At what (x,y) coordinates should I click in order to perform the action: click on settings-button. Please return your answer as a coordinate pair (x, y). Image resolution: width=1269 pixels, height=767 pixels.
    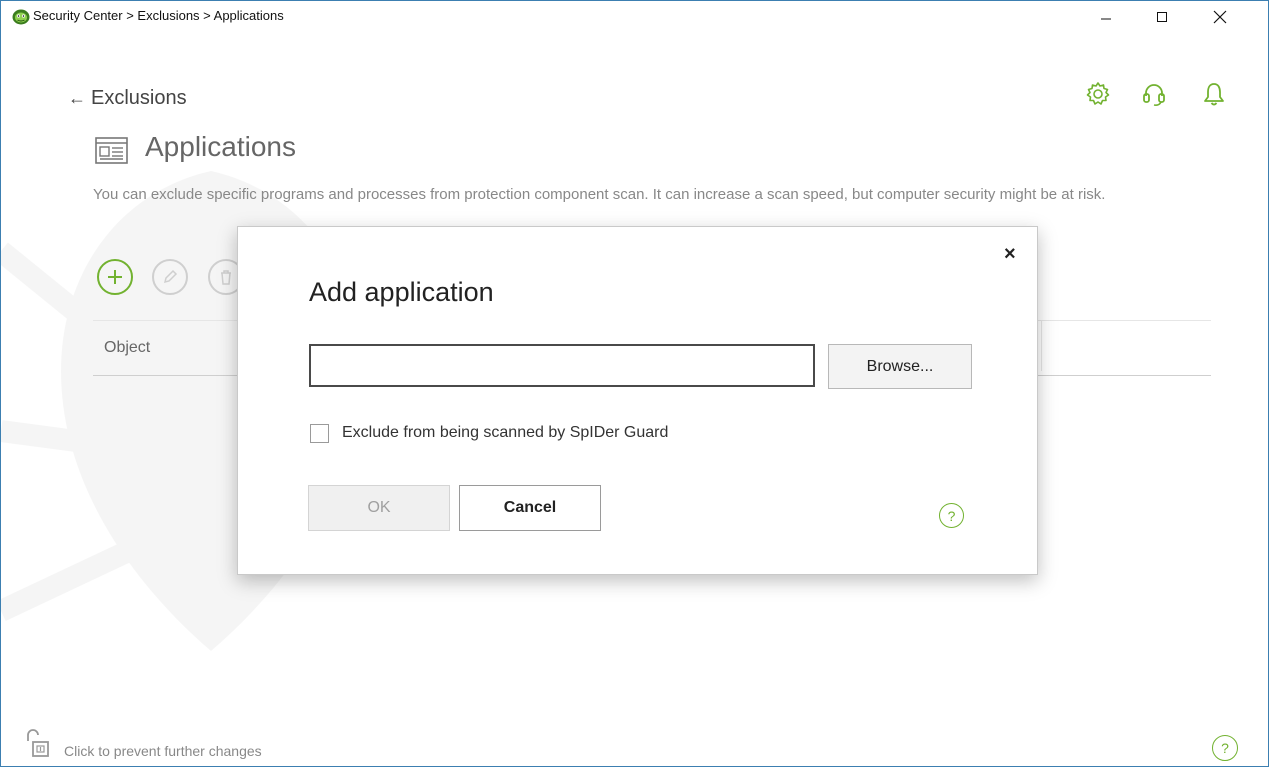
    Looking at the image, I should click on (1098, 94).